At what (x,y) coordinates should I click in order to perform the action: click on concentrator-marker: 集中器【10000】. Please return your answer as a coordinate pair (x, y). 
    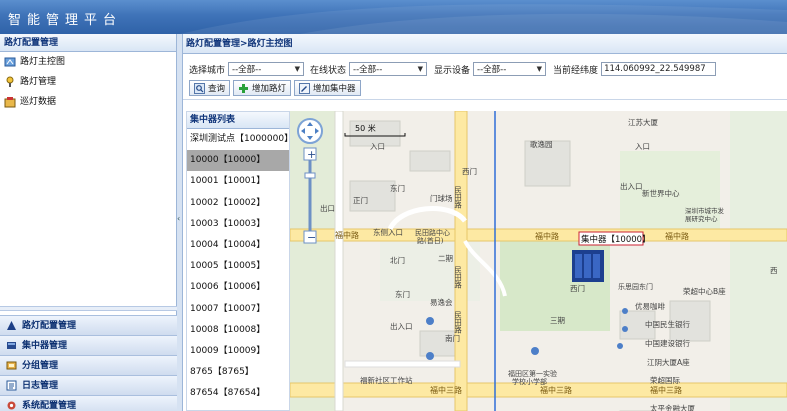
    Looking at the image, I should click on (611, 256).